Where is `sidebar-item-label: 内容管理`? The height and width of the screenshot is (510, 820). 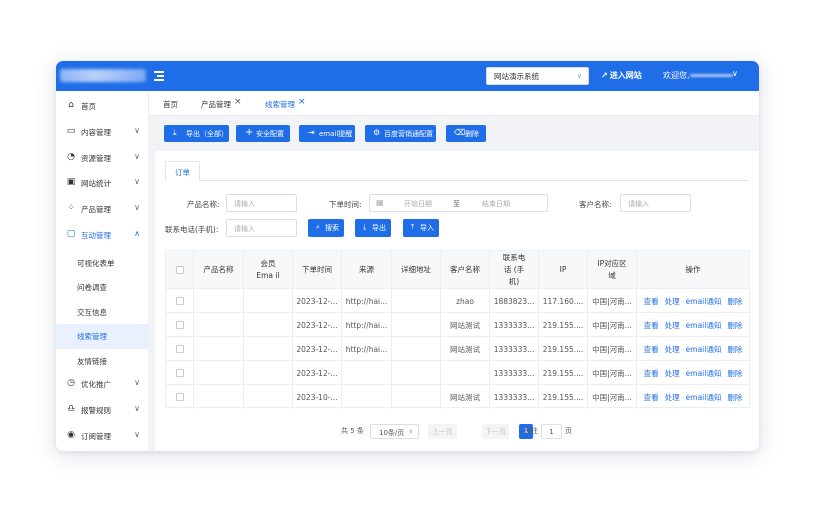 sidebar-item-label: 内容管理 is located at coordinates (96, 132).